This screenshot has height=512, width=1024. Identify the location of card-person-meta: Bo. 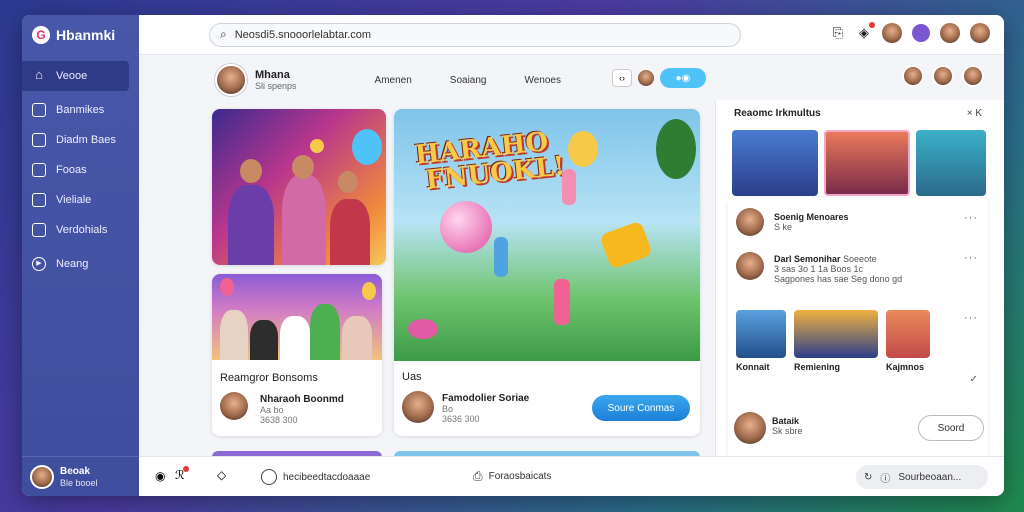
(448, 409).